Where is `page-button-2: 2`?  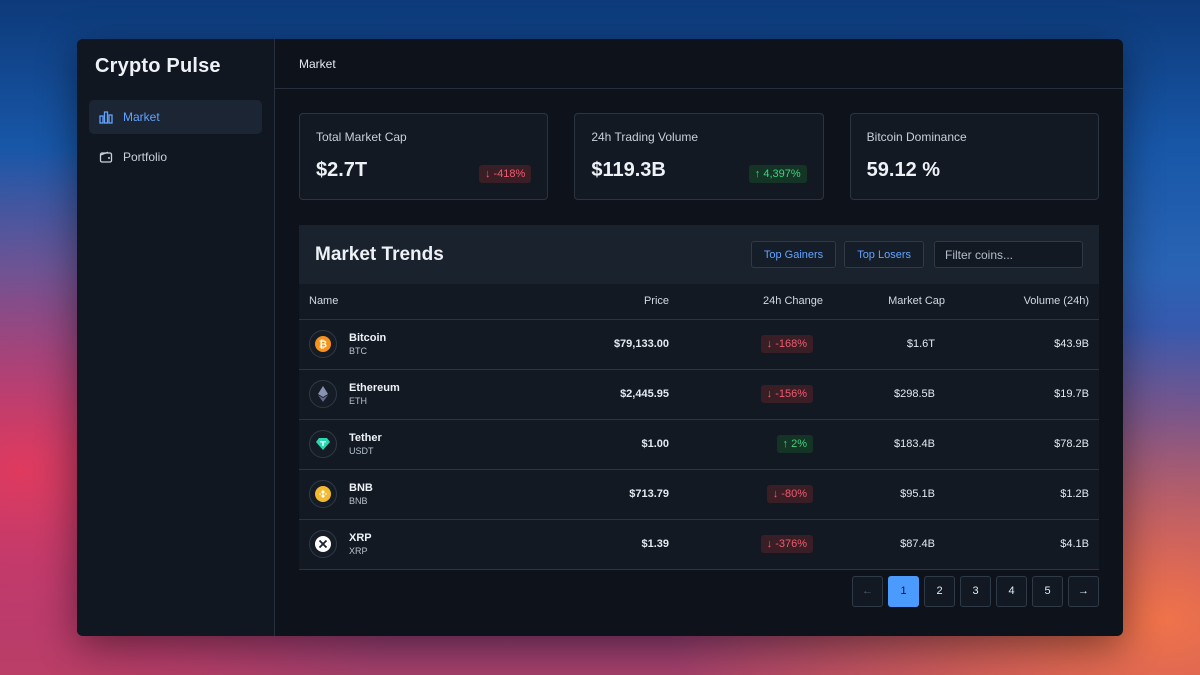
page-button-2: 2 is located at coordinates (939, 591).